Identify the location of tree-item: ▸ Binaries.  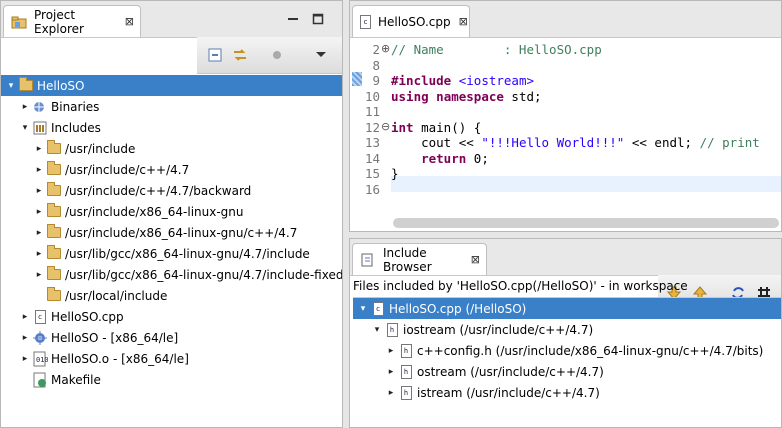
(50, 106).